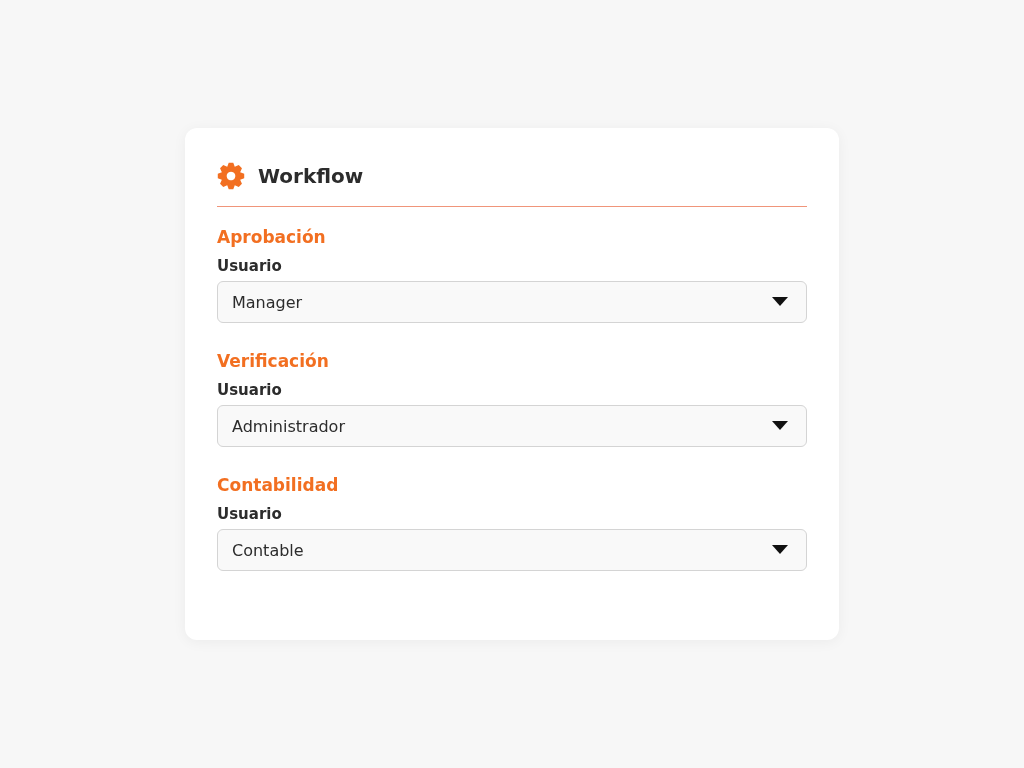 The width and height of the screenshot is (1024, 768). Describe the element at coordinates (512, 550) in the screenshot. I see `dropdown-field: Contable` at that location.